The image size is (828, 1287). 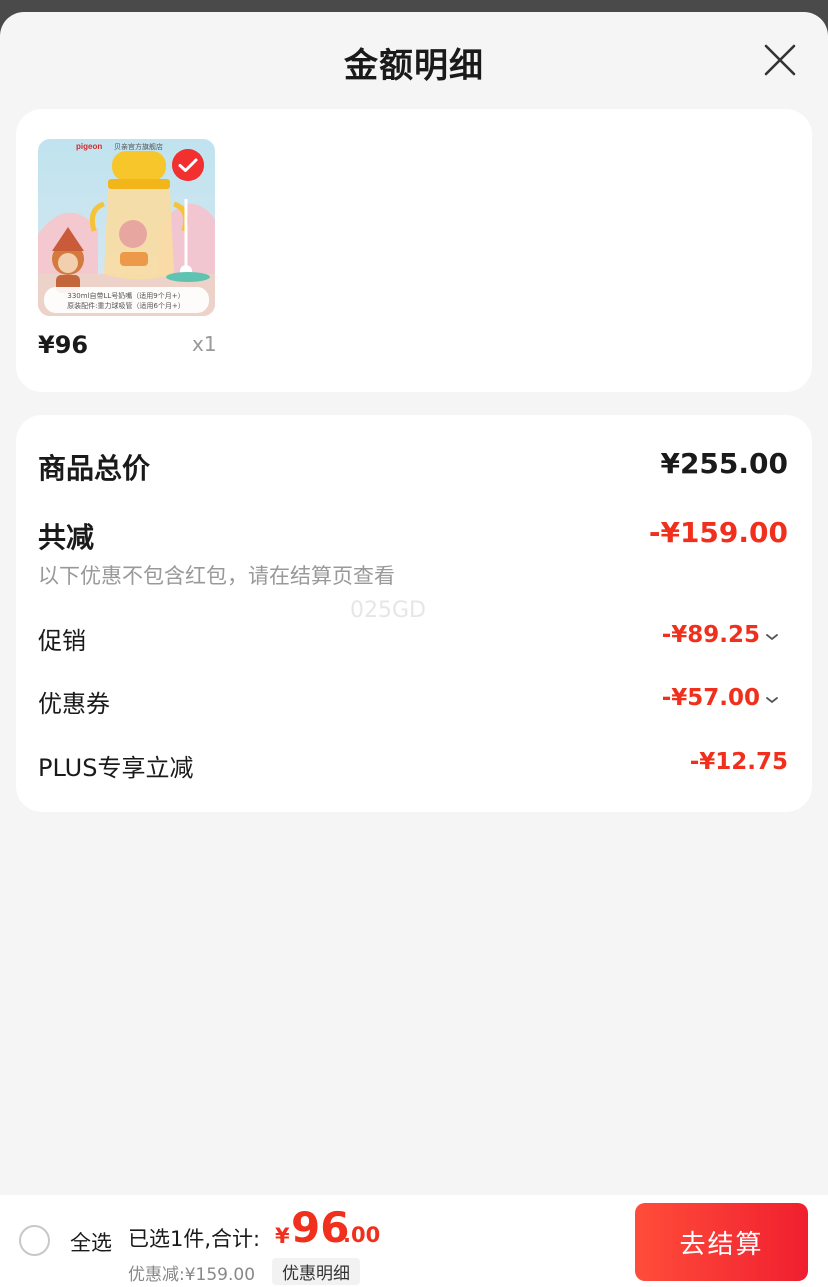 I want to click on plus-reduce-value: -¥12.75, so click(x=738, y=762).